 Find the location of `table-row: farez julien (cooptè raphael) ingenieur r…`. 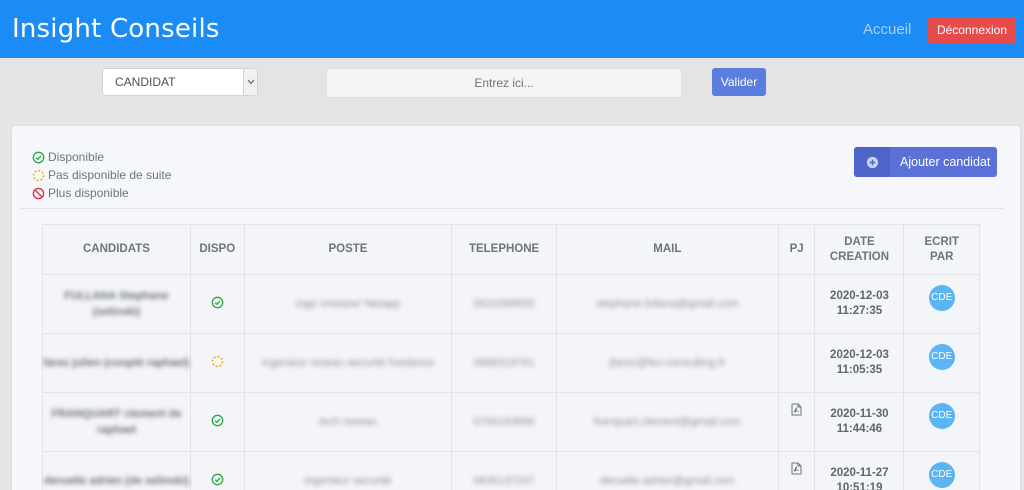

table-row: farez julien (cooptè raphael) ingenieur r… is located at coordinates (511, 363).